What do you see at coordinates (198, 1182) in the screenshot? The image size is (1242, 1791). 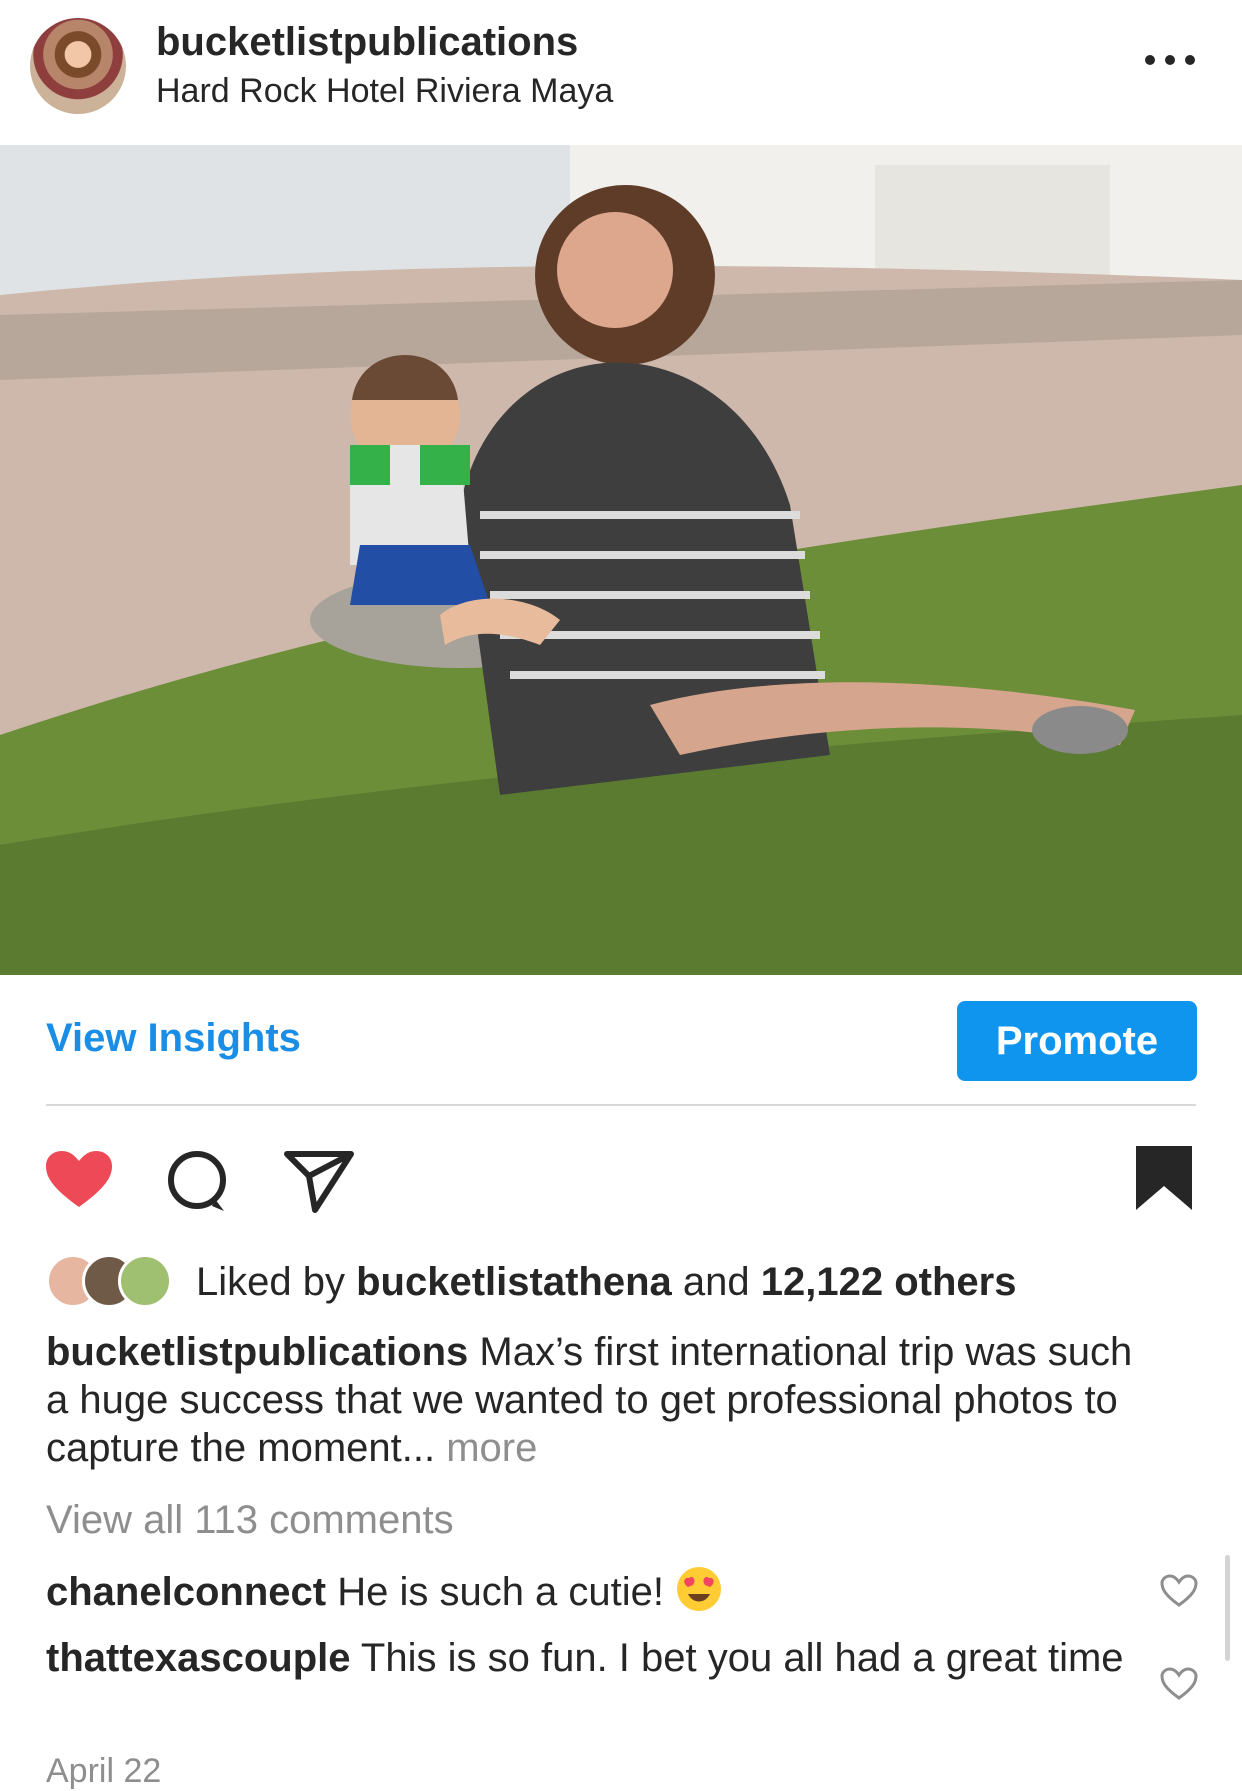 I see `comment-icon` at bounding box center [198, 1182].